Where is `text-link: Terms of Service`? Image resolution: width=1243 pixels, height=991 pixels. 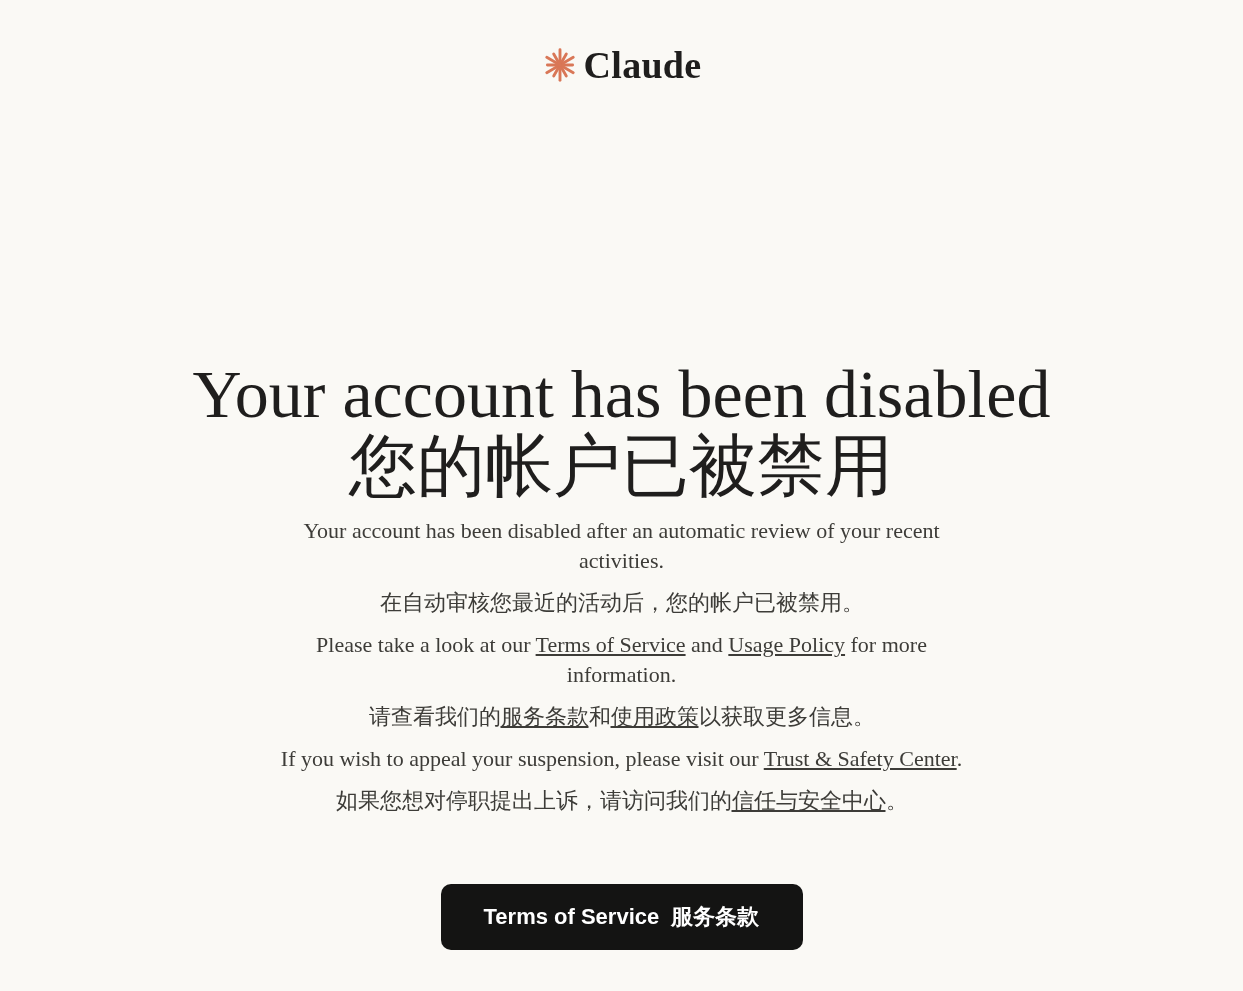
text-link: Terms of Service is located at coordinates (610, 644).